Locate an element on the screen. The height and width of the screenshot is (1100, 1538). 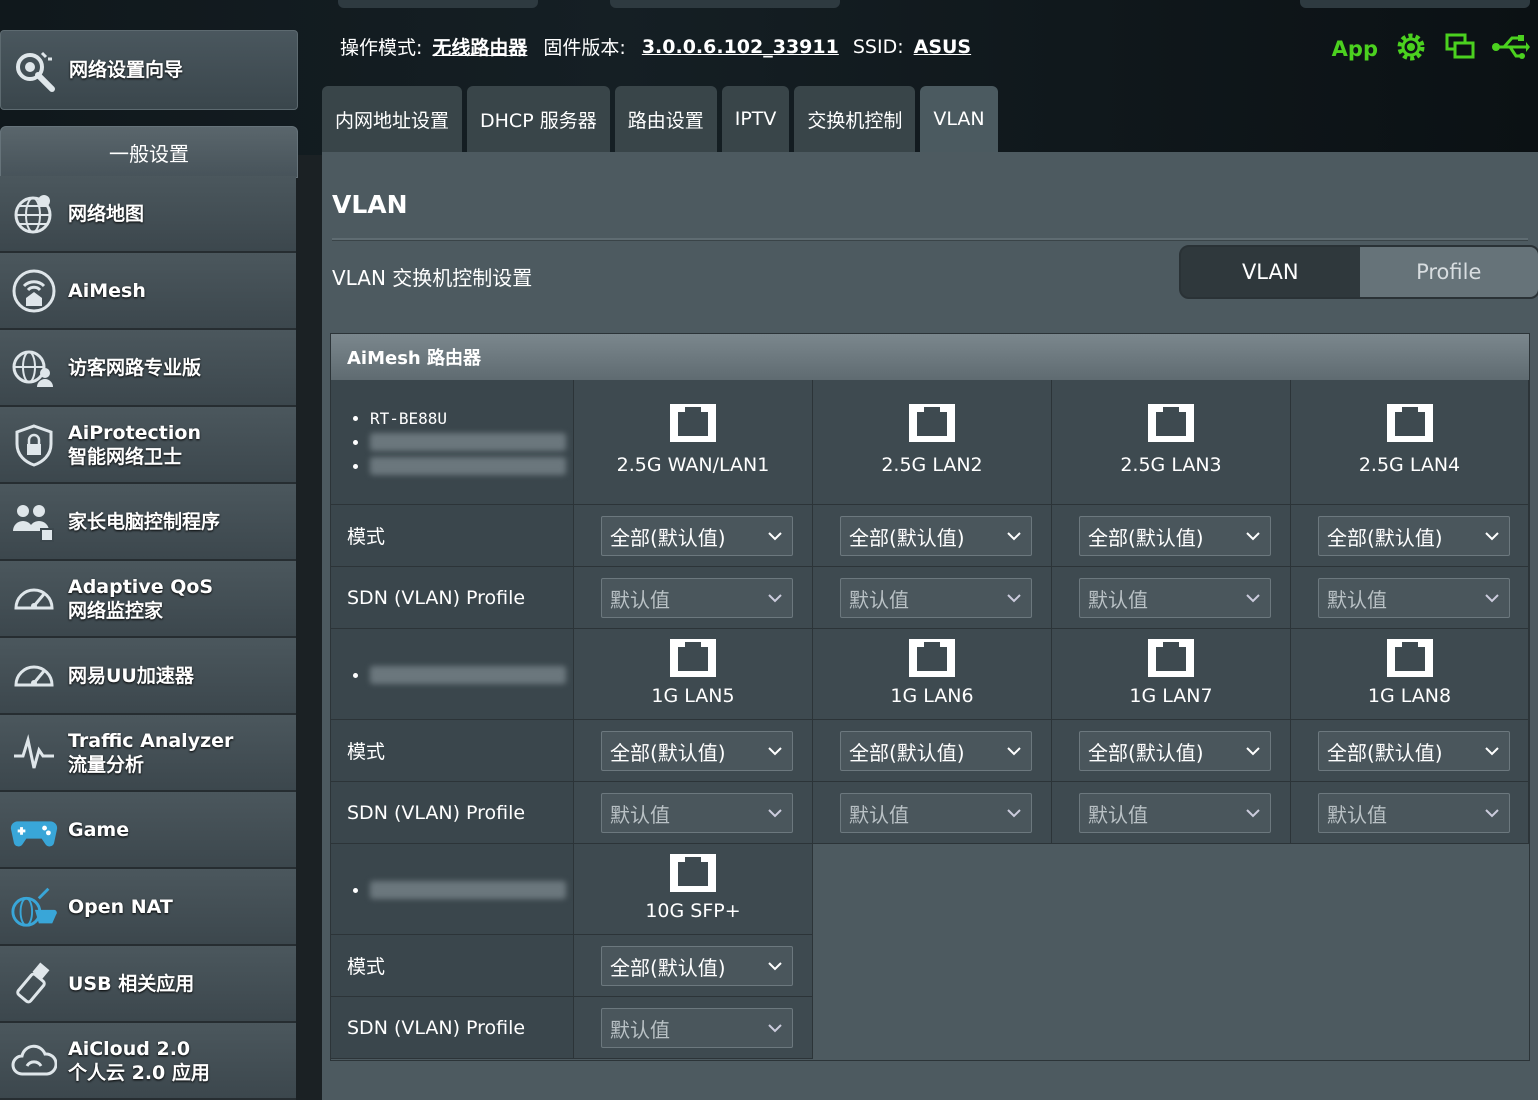
sidebar-item-aiprotection: AiProtection 智能网络卫士 is located at coordinates (148, 445).